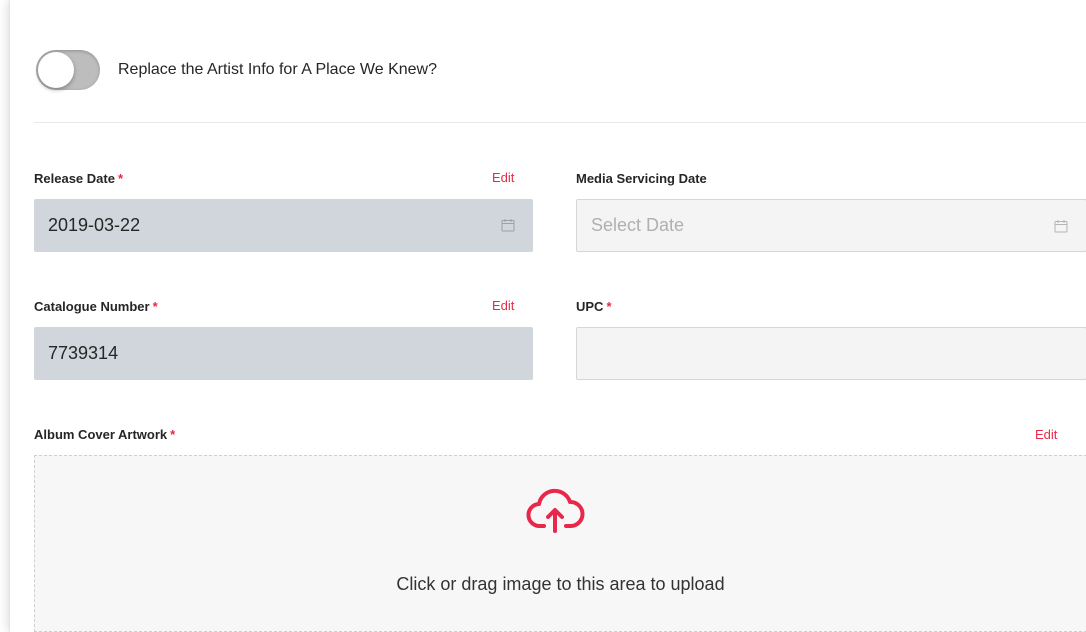  I want to click on replace-artist-switch, so click(68, 70).